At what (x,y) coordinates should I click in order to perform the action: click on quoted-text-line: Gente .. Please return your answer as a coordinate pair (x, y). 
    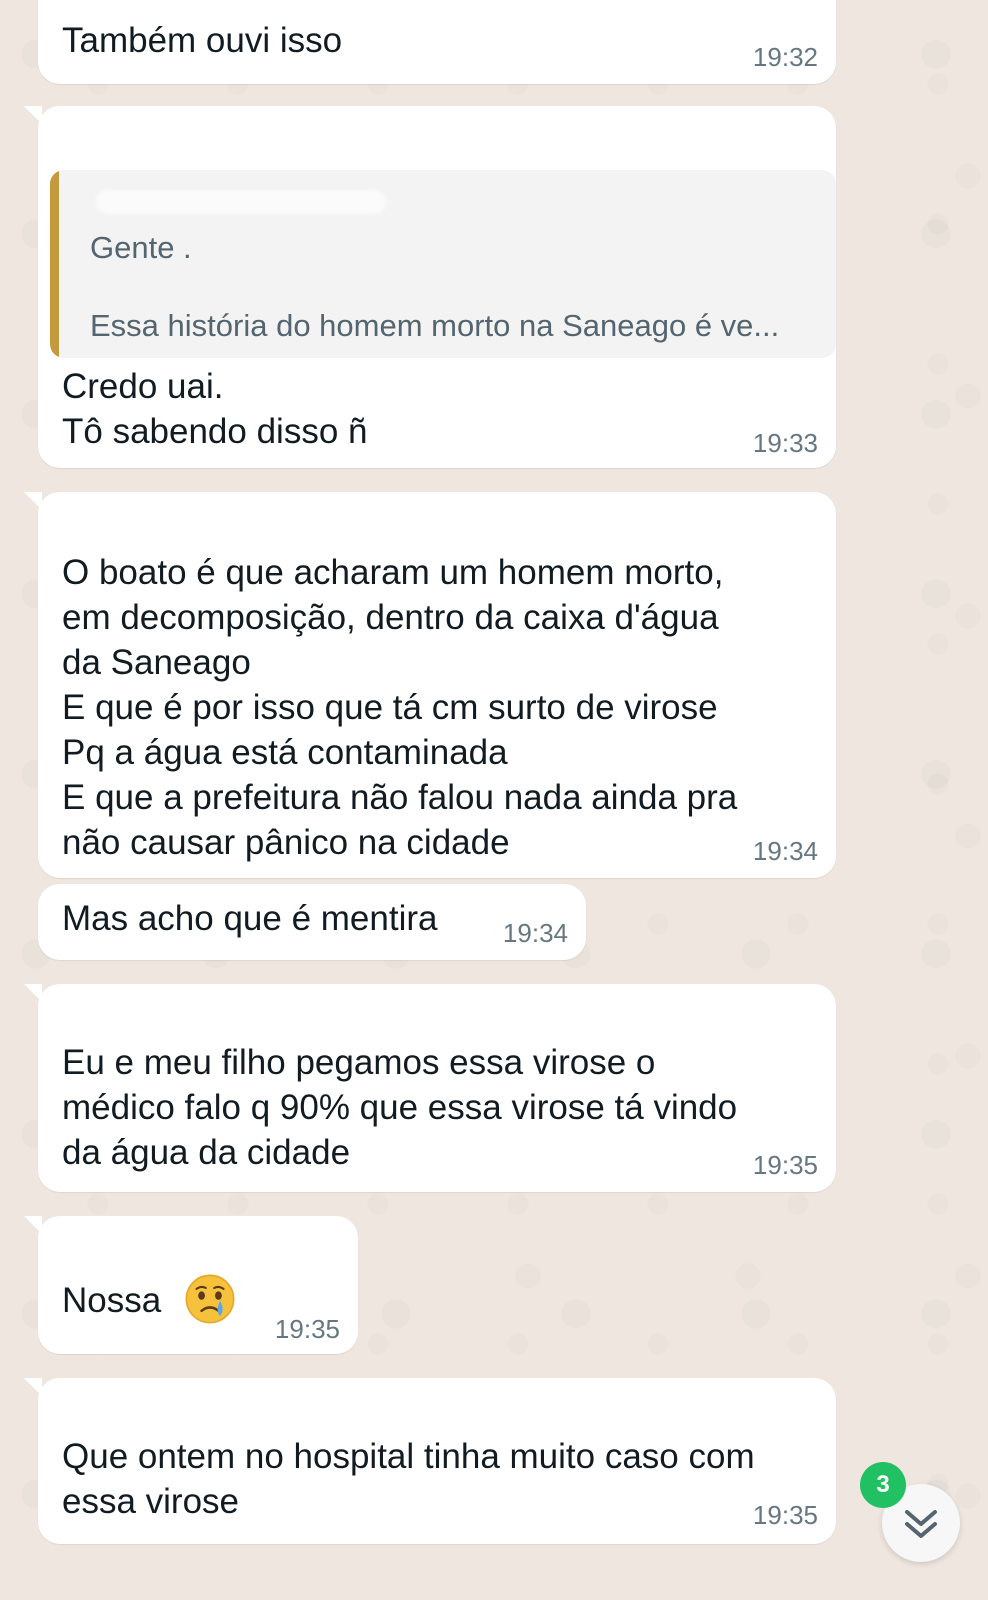
    Looking at the image, I should click on (141, 247).